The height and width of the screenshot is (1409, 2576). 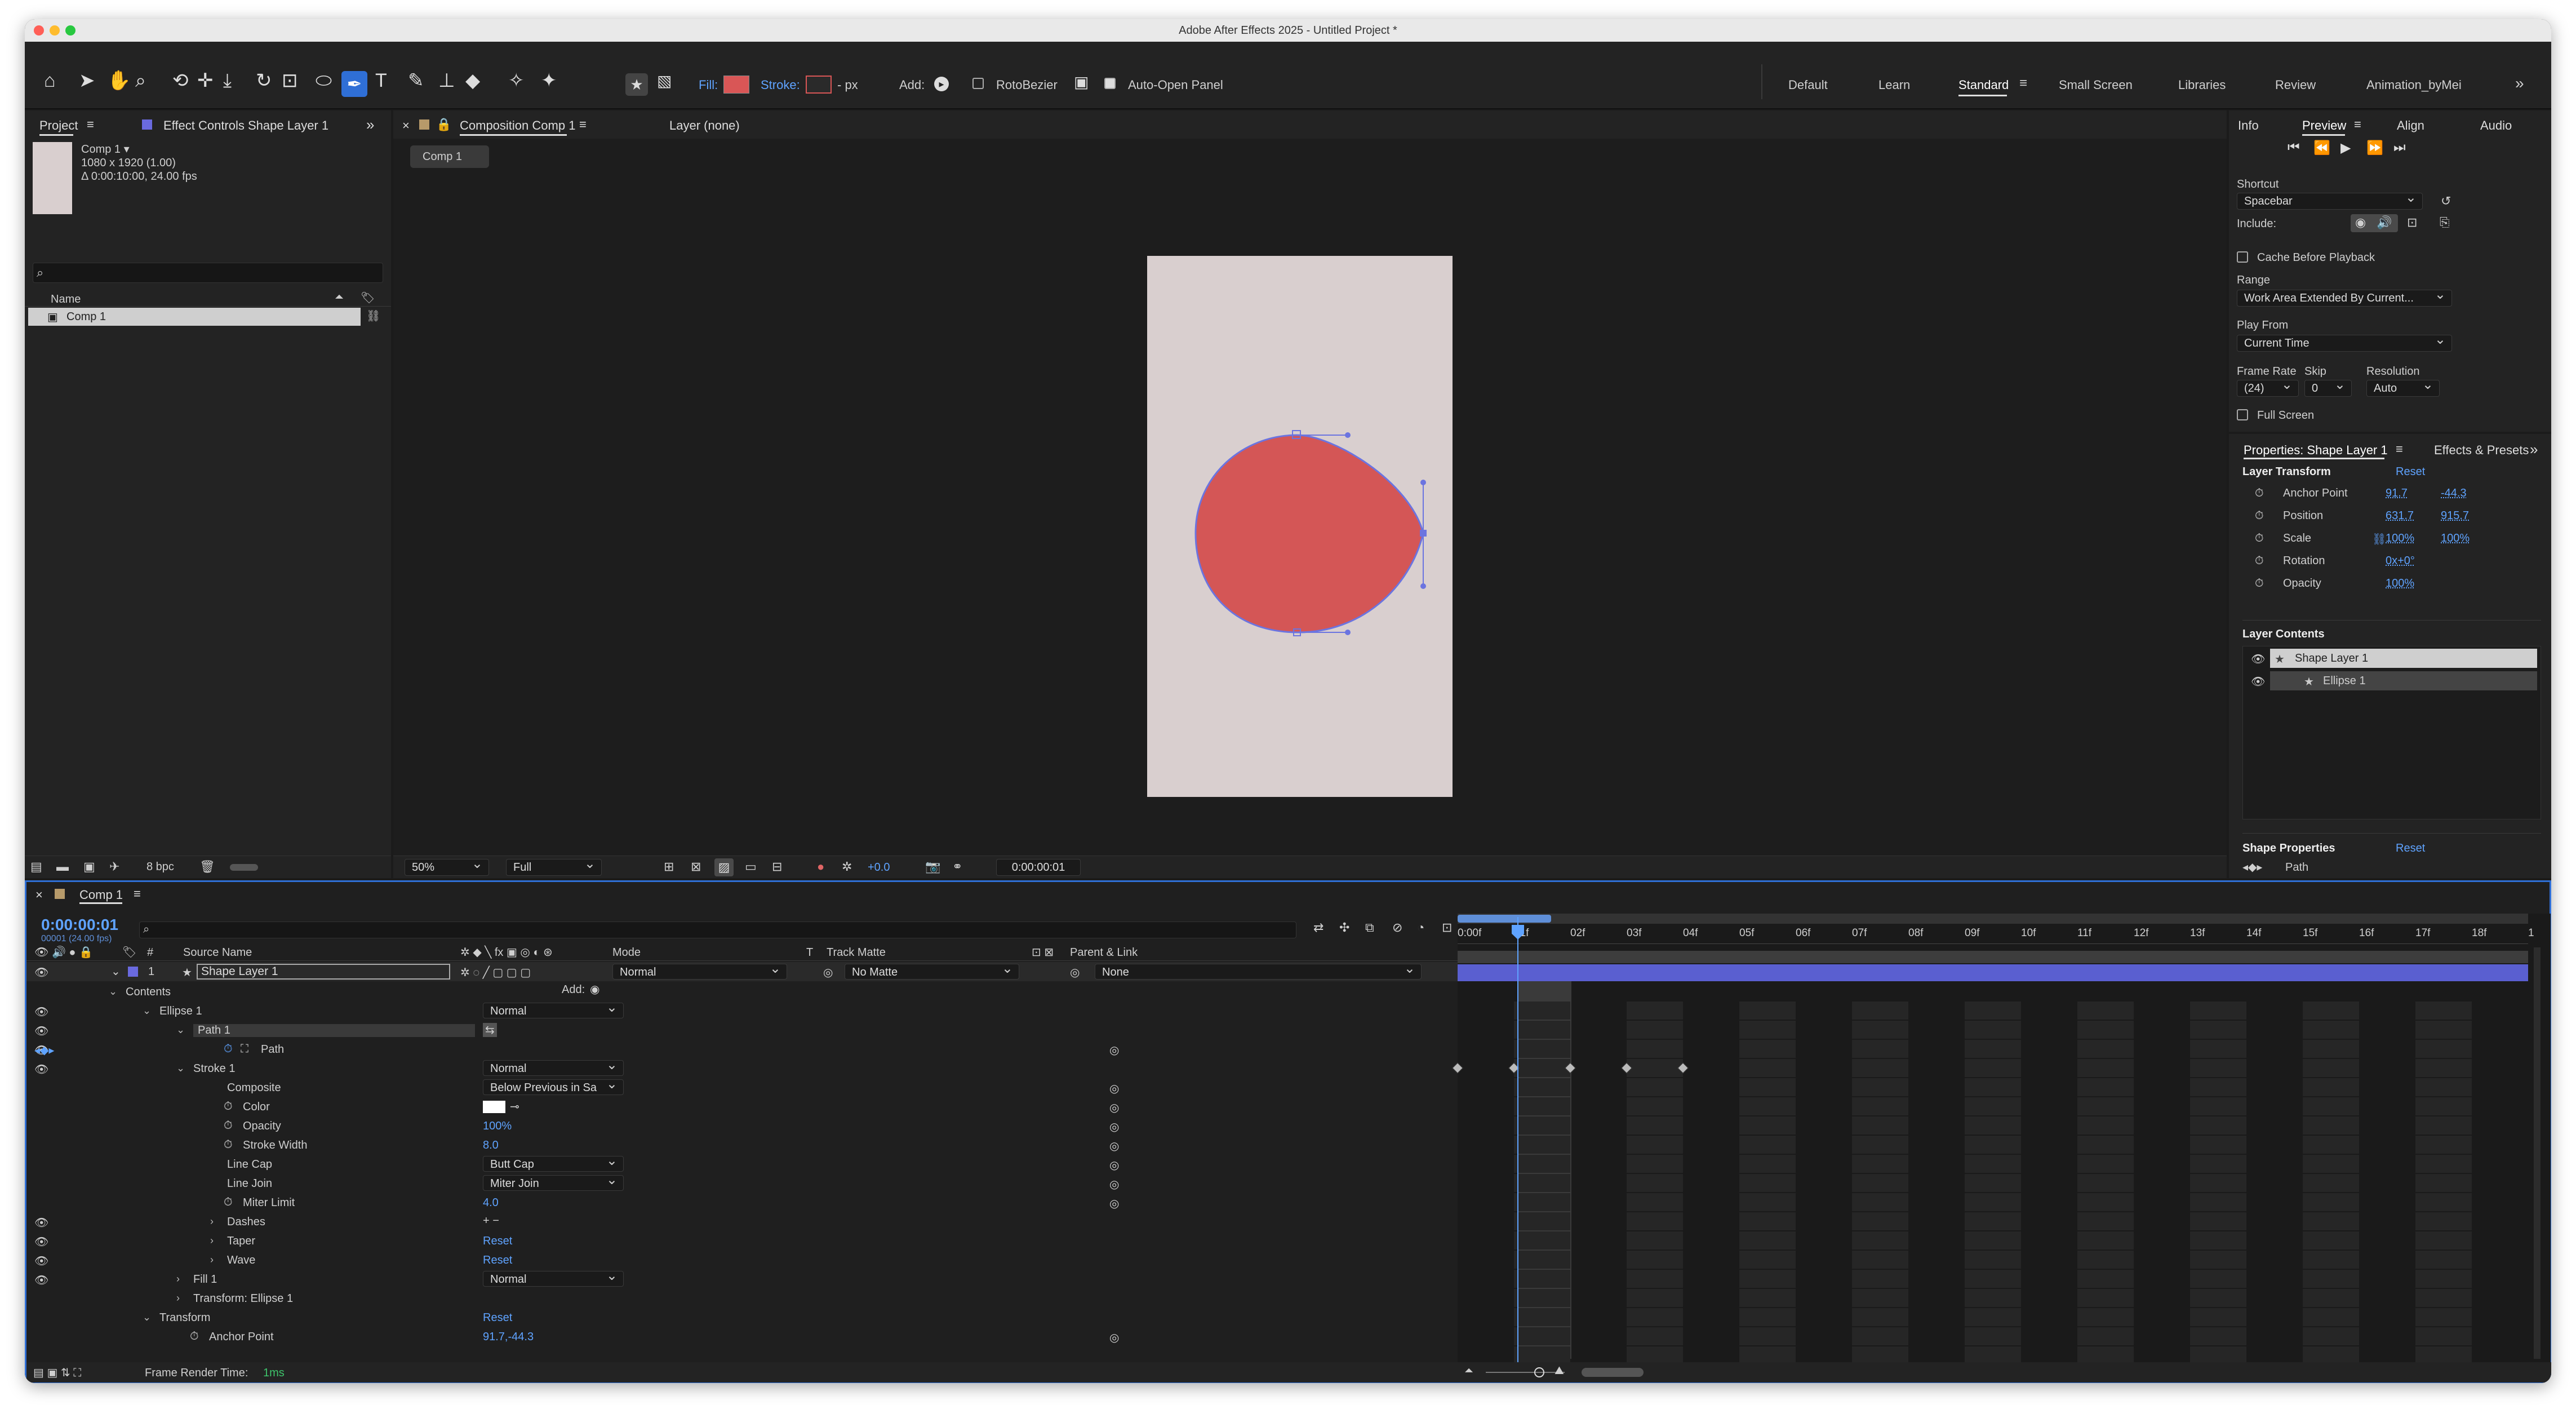 I want to click on trash-icon: 🗑, so click(x=207, y=866).